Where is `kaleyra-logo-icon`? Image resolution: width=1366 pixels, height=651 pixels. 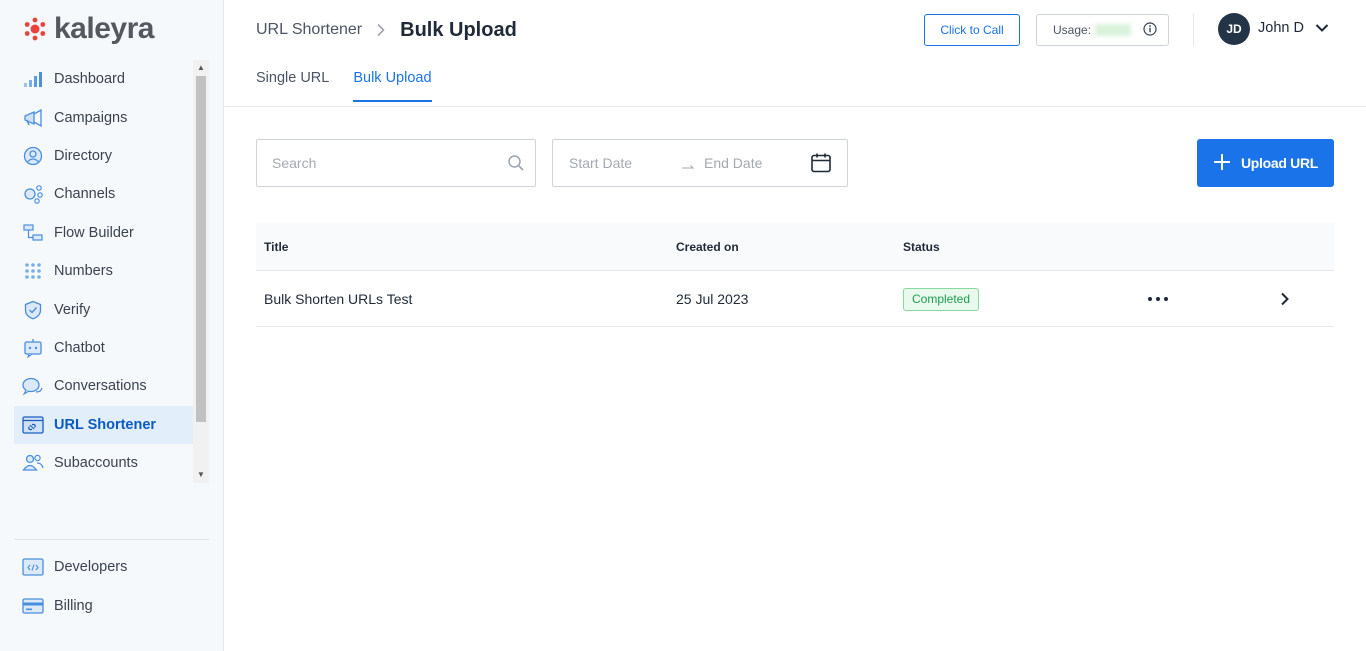
kaleyra-logo-icon is located at coordinates (35, 29).